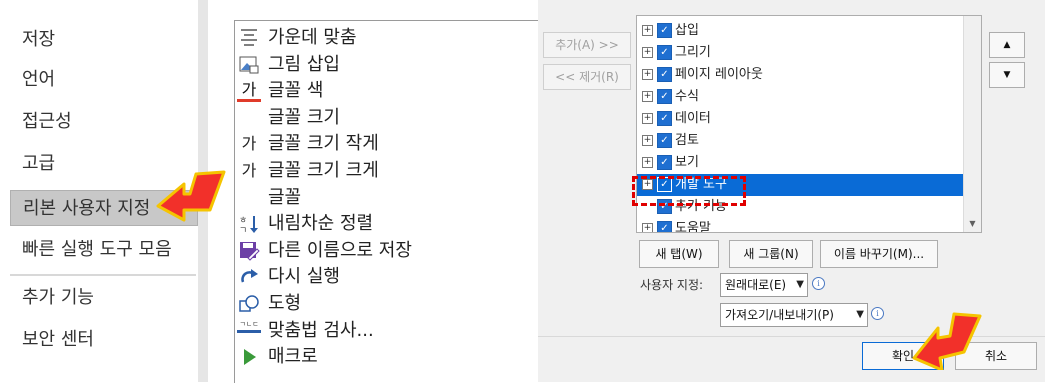  I want to click on new-tab-button: 새 탭(W), so click(679, 254).